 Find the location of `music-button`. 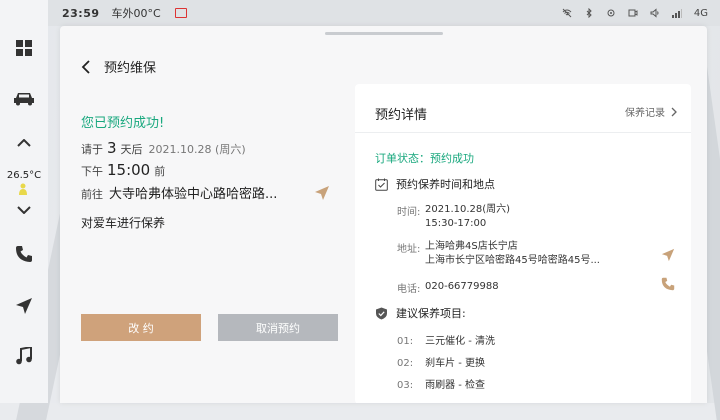

music-button is located at coordinates (24, 356).